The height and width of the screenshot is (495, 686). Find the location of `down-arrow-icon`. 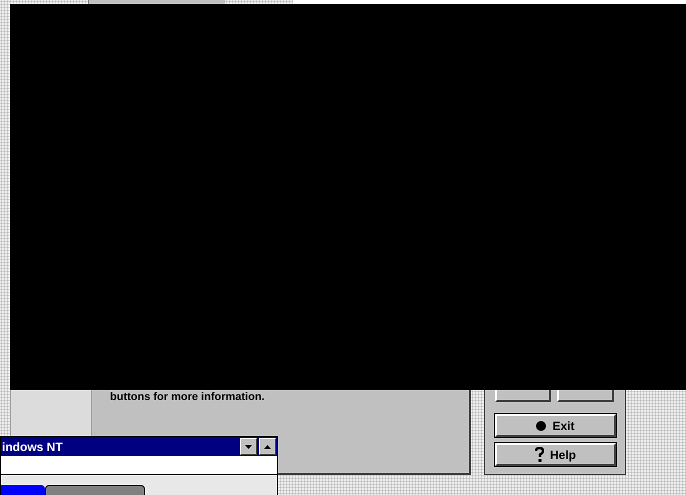

down-arrow-icon is located at coordinates (248, 446).